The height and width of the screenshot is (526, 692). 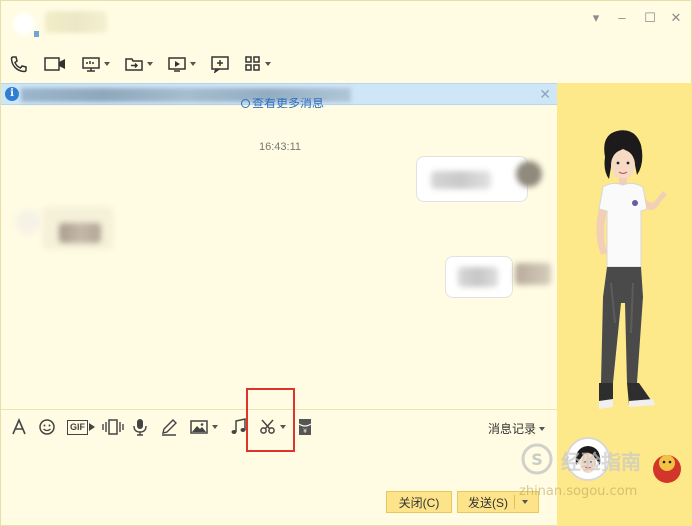 I want to click on folder-send-icon, so click(x=134, y=64).